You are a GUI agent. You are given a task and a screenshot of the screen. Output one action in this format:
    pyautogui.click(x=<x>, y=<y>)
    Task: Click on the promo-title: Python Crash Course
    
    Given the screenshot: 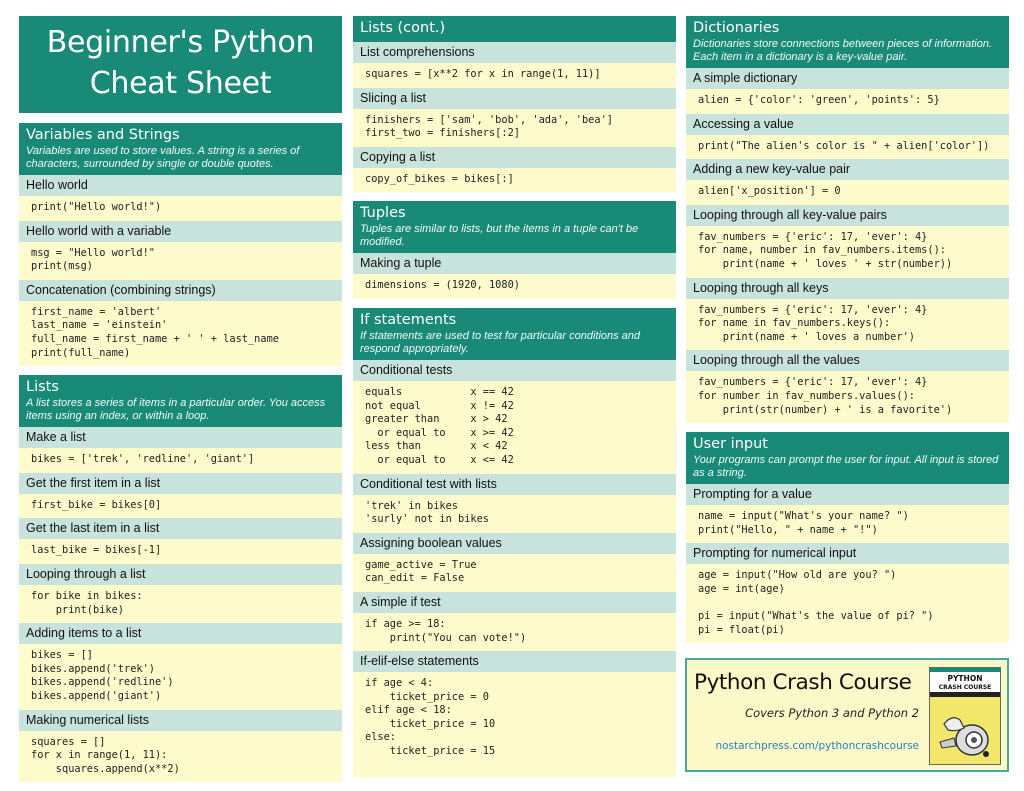 What is the action you would take?
    pyautogui.click(x=803, y=682)
    